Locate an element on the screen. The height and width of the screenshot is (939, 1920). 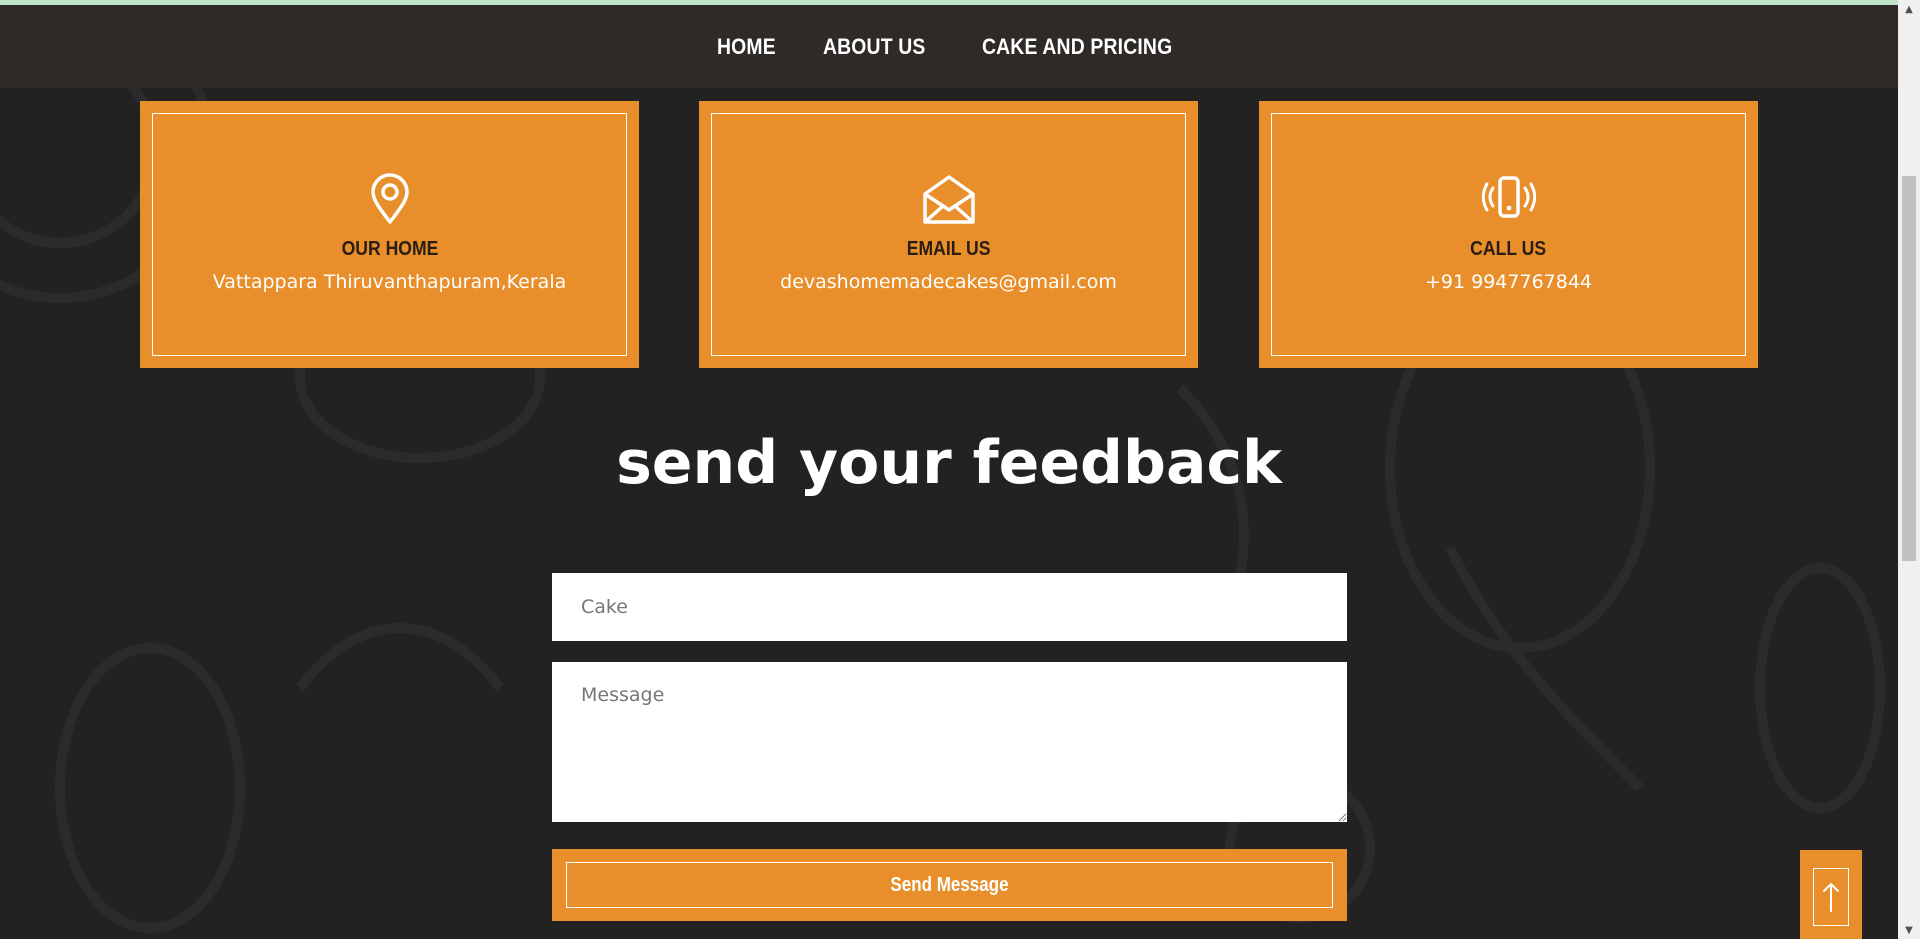
nav-about-us: ABOUT US is located at coordinates (874, 47).